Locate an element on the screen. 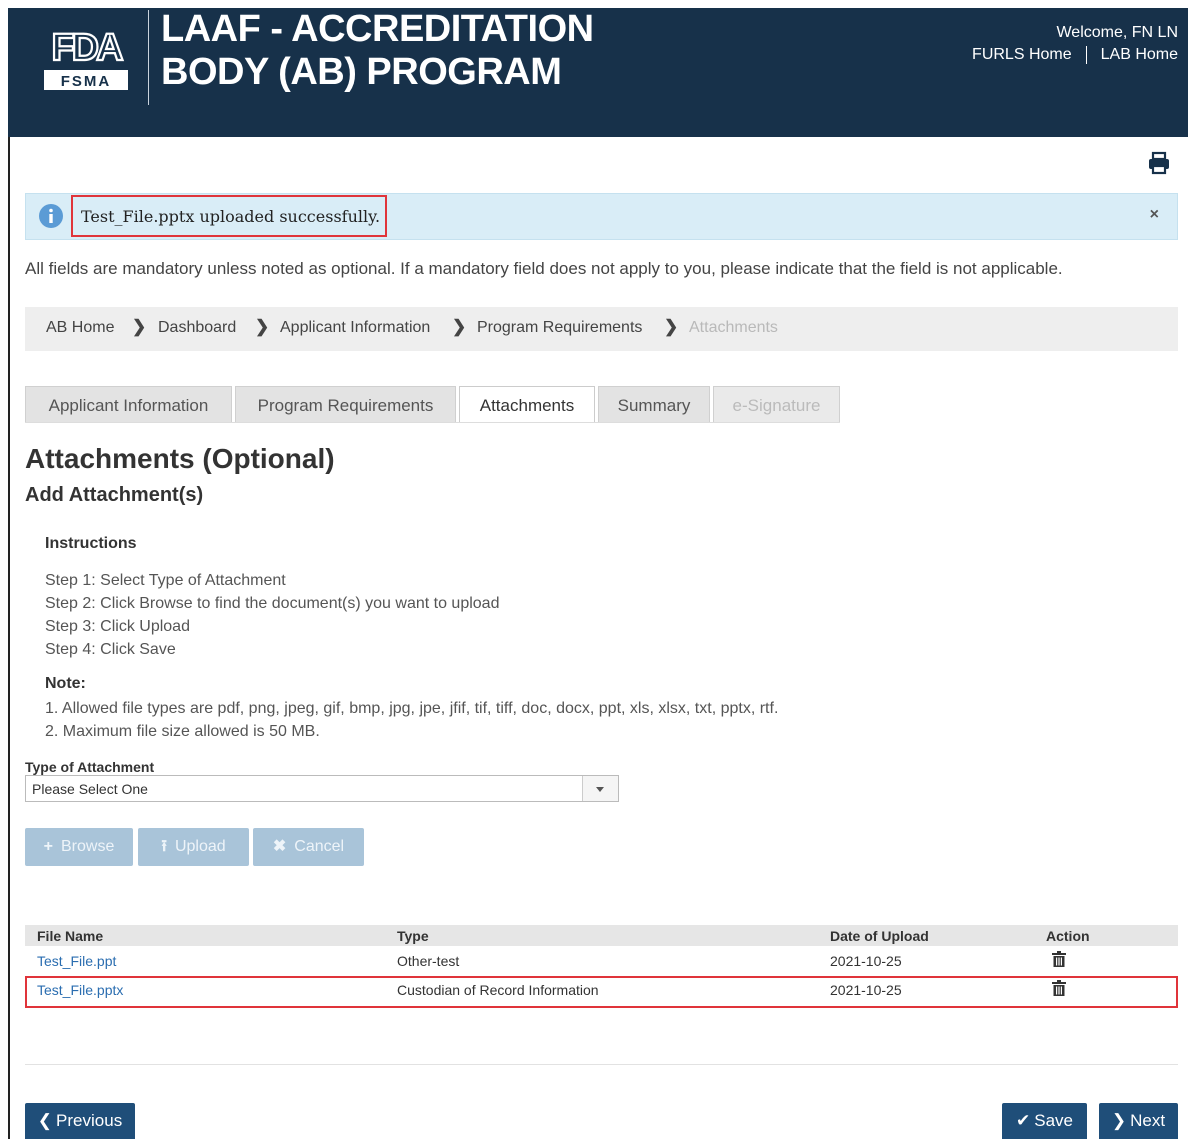 This screenshot has height=1139, width=1188. save-button: ✔ Save is located at coordinates (1044, 1121).